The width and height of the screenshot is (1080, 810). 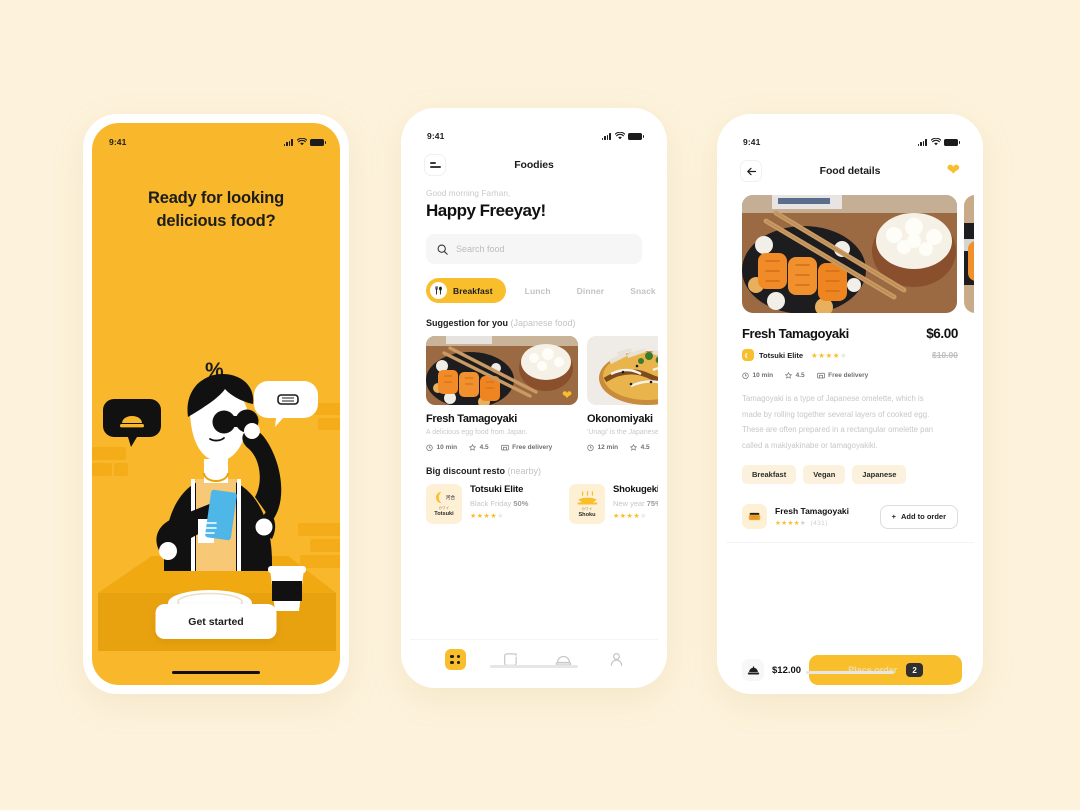 I want to click on food-thumbnail, so click(x=622, y=370).